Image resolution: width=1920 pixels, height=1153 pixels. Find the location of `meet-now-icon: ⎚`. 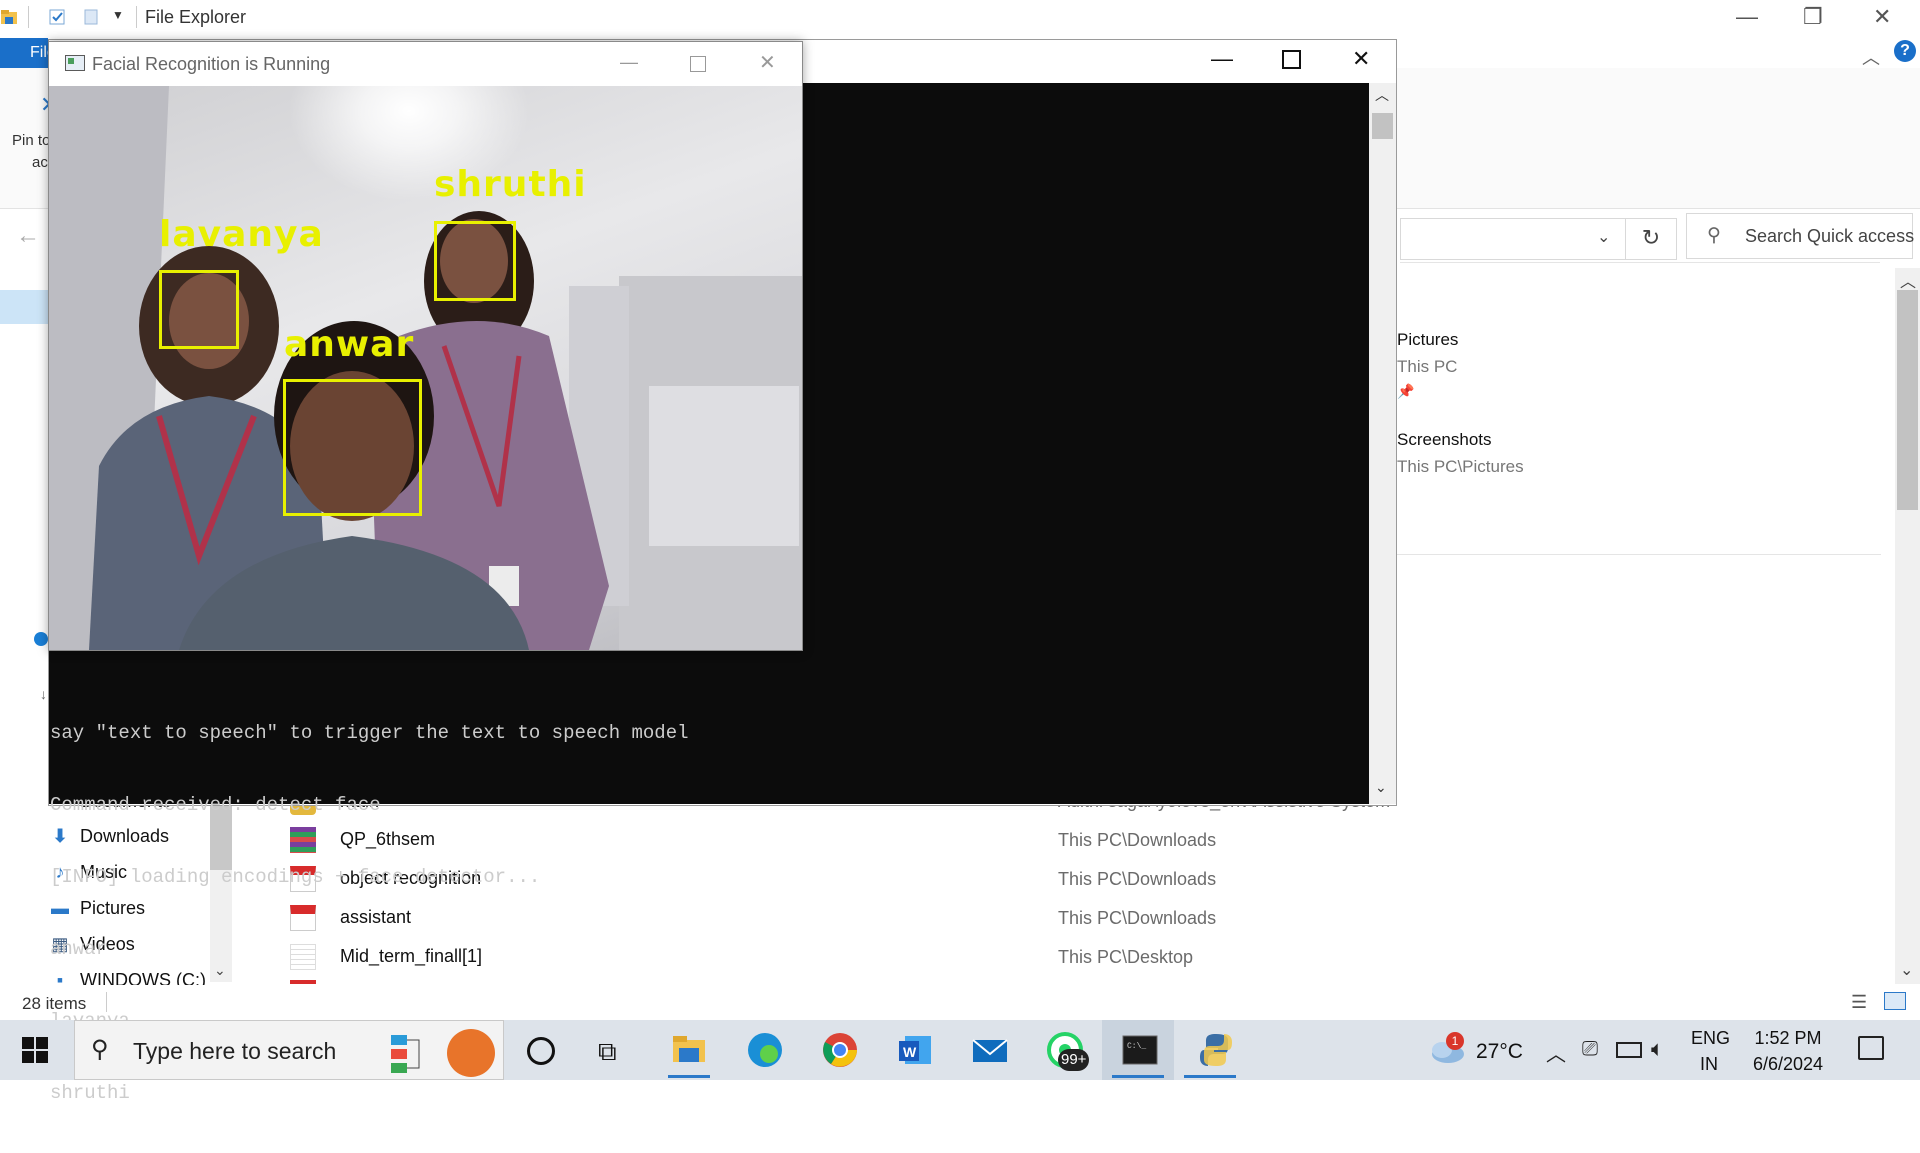

meet-now-icon: ⎚ is located at coordinates (1590, 1049).